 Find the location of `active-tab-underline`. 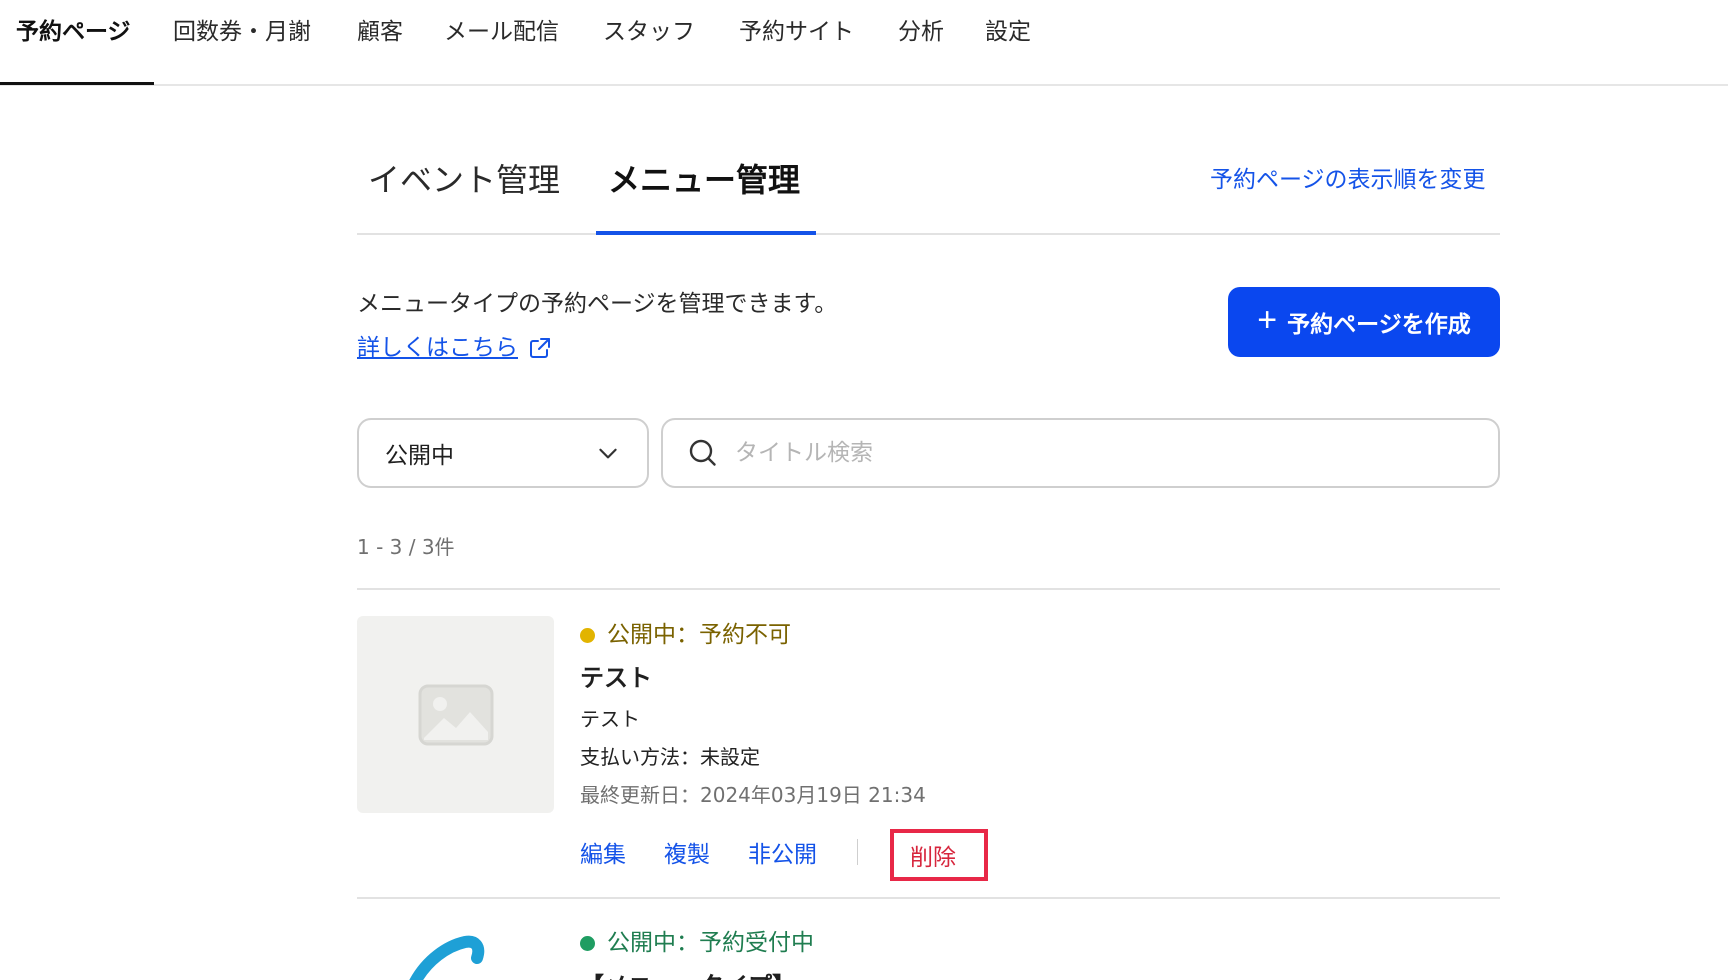

active-tab-underline is located at coordinates (706, 233).